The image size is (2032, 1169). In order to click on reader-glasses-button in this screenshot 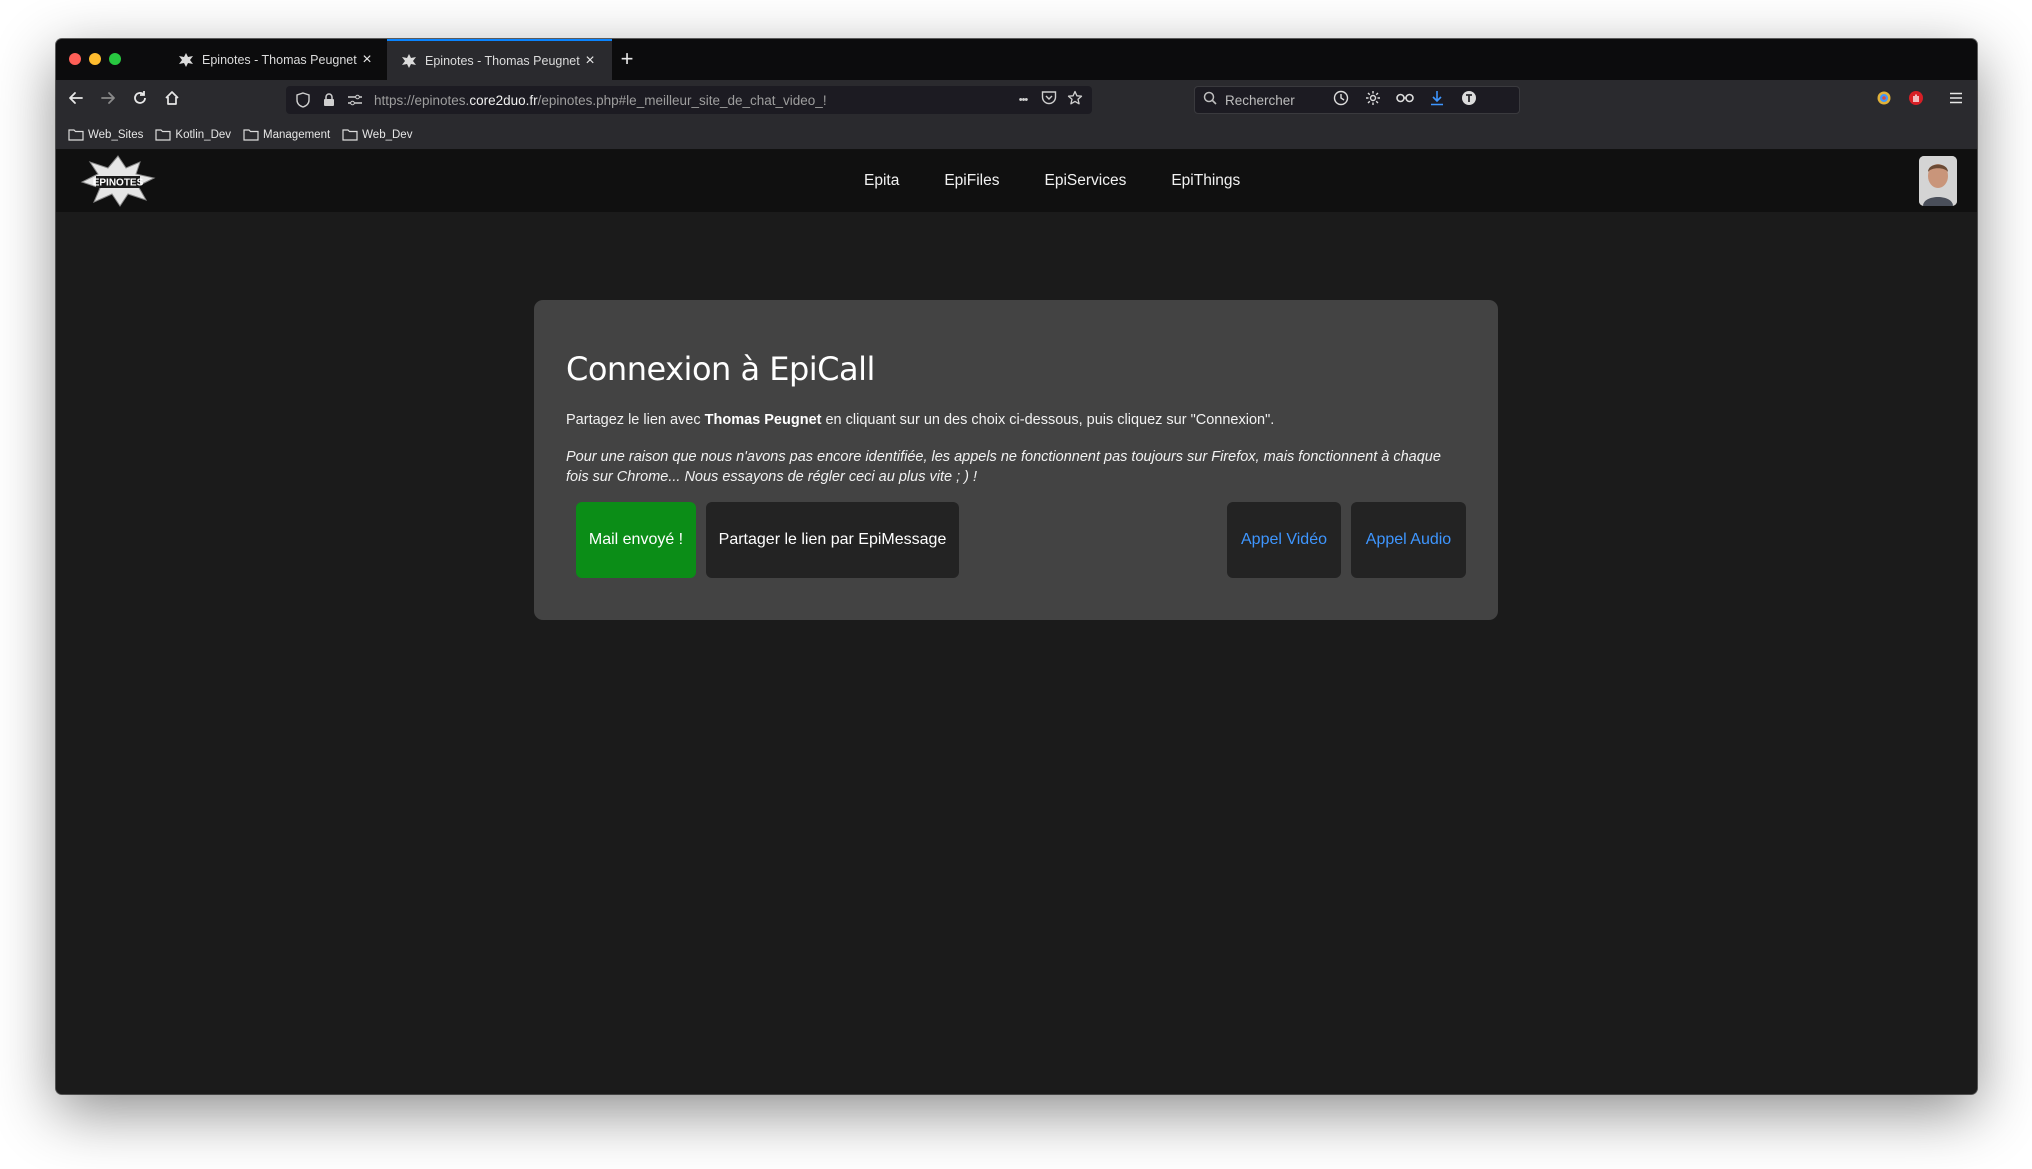, I will do `click(1405, 100)`.